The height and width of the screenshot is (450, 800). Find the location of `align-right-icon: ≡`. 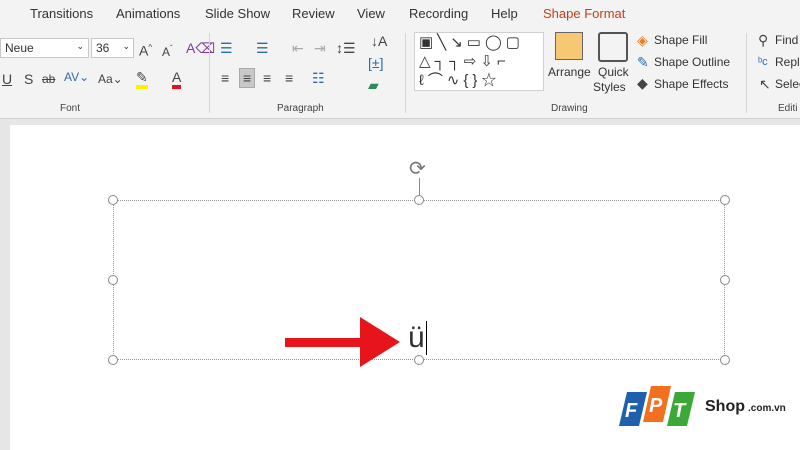

align-right-icon: ≡ is located at coordinates (267, 78).